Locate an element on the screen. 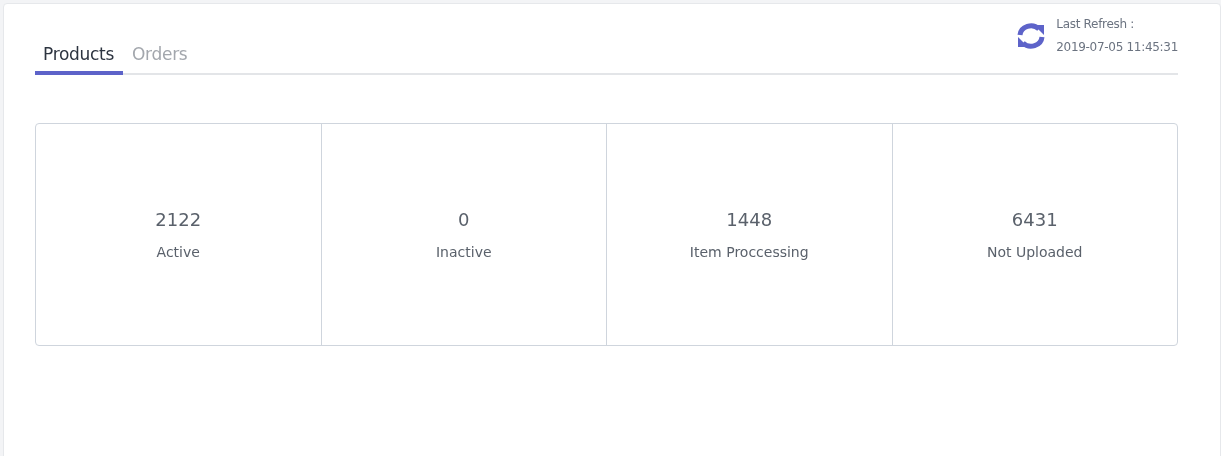 The height and width of the screenshot is (456, 1221). stat-label: Item Proccessing is located at coordinates (749, 252).